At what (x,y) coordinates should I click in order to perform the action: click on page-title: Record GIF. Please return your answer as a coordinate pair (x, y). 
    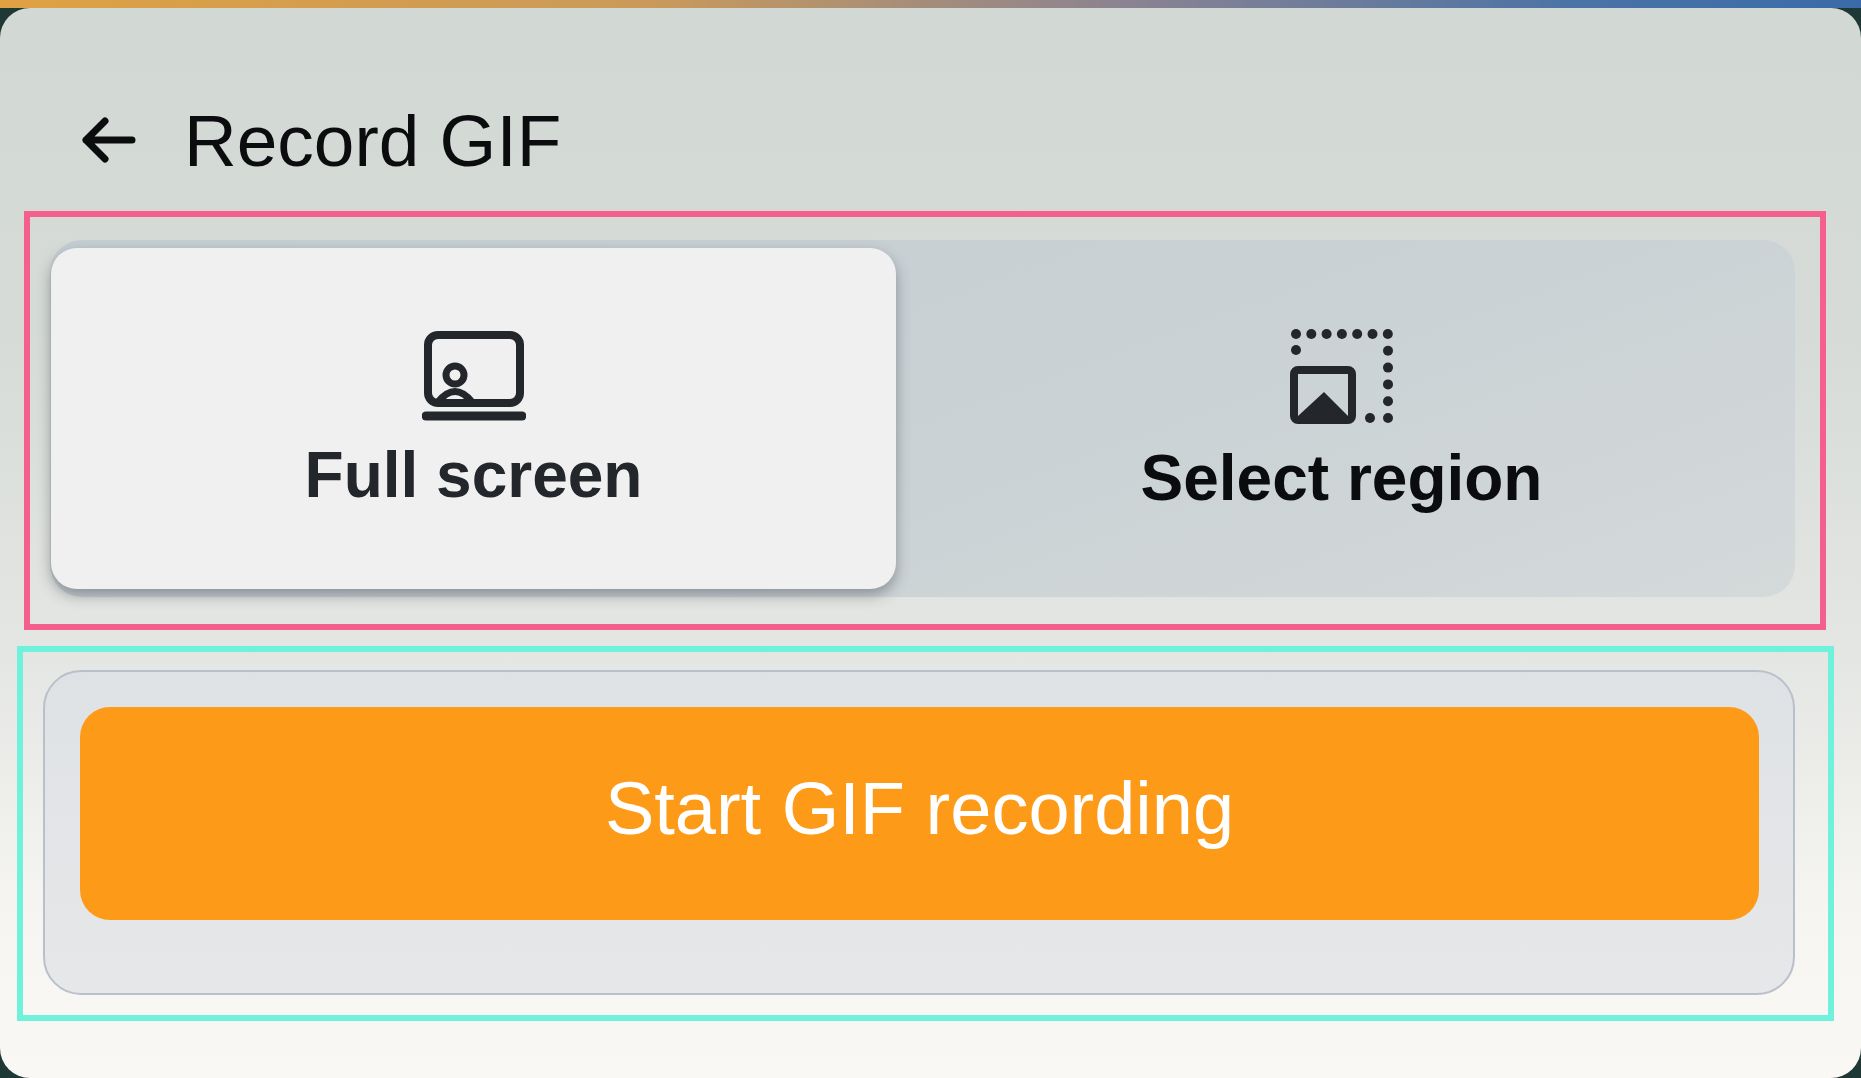
    Looking at the image, I should click on (373, 140).